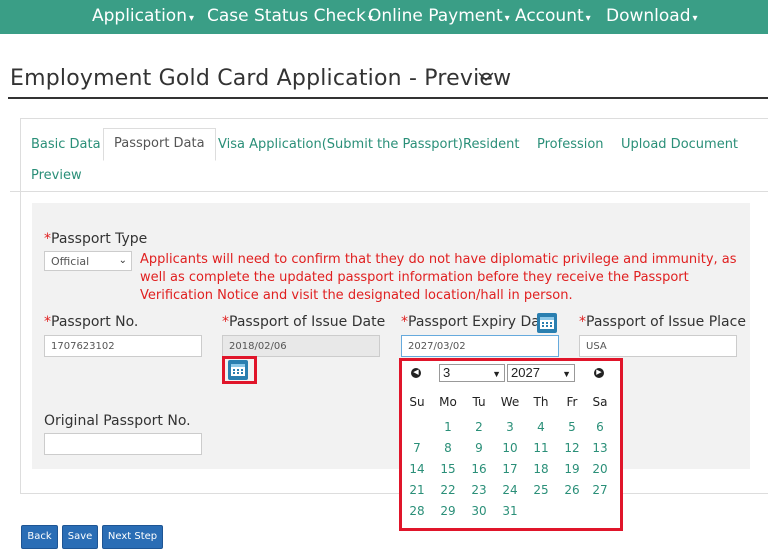  I want to click on passport-no-input: 1707623102, so click(123, 346).